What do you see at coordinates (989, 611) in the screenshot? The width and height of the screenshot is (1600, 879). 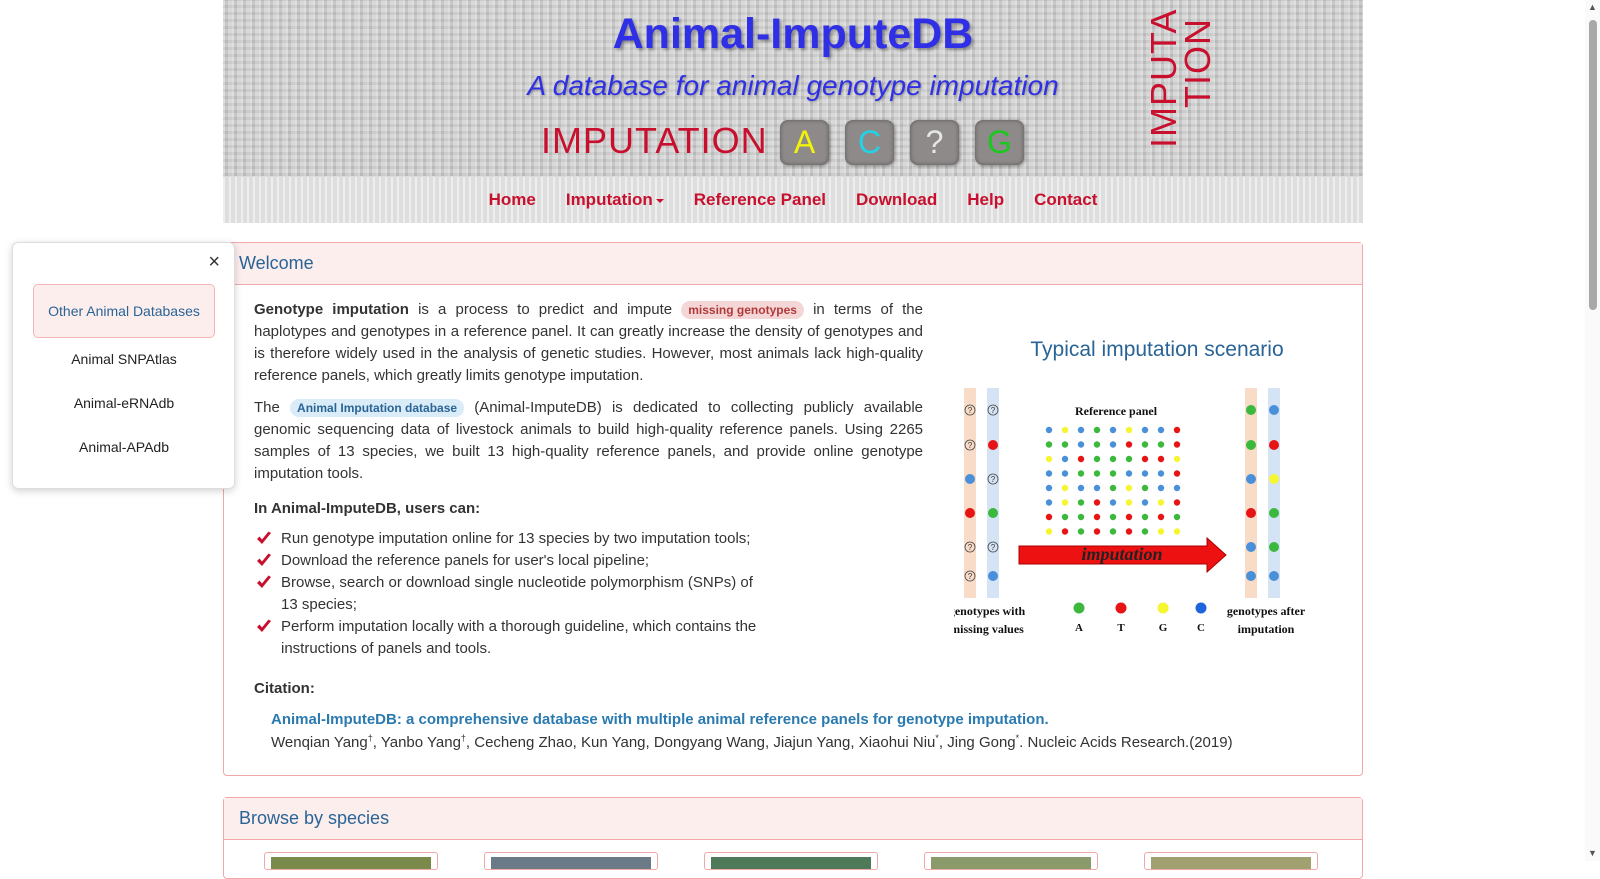 I see `left-caption-line-1: genotypes with` at bounding box center [989, 611].